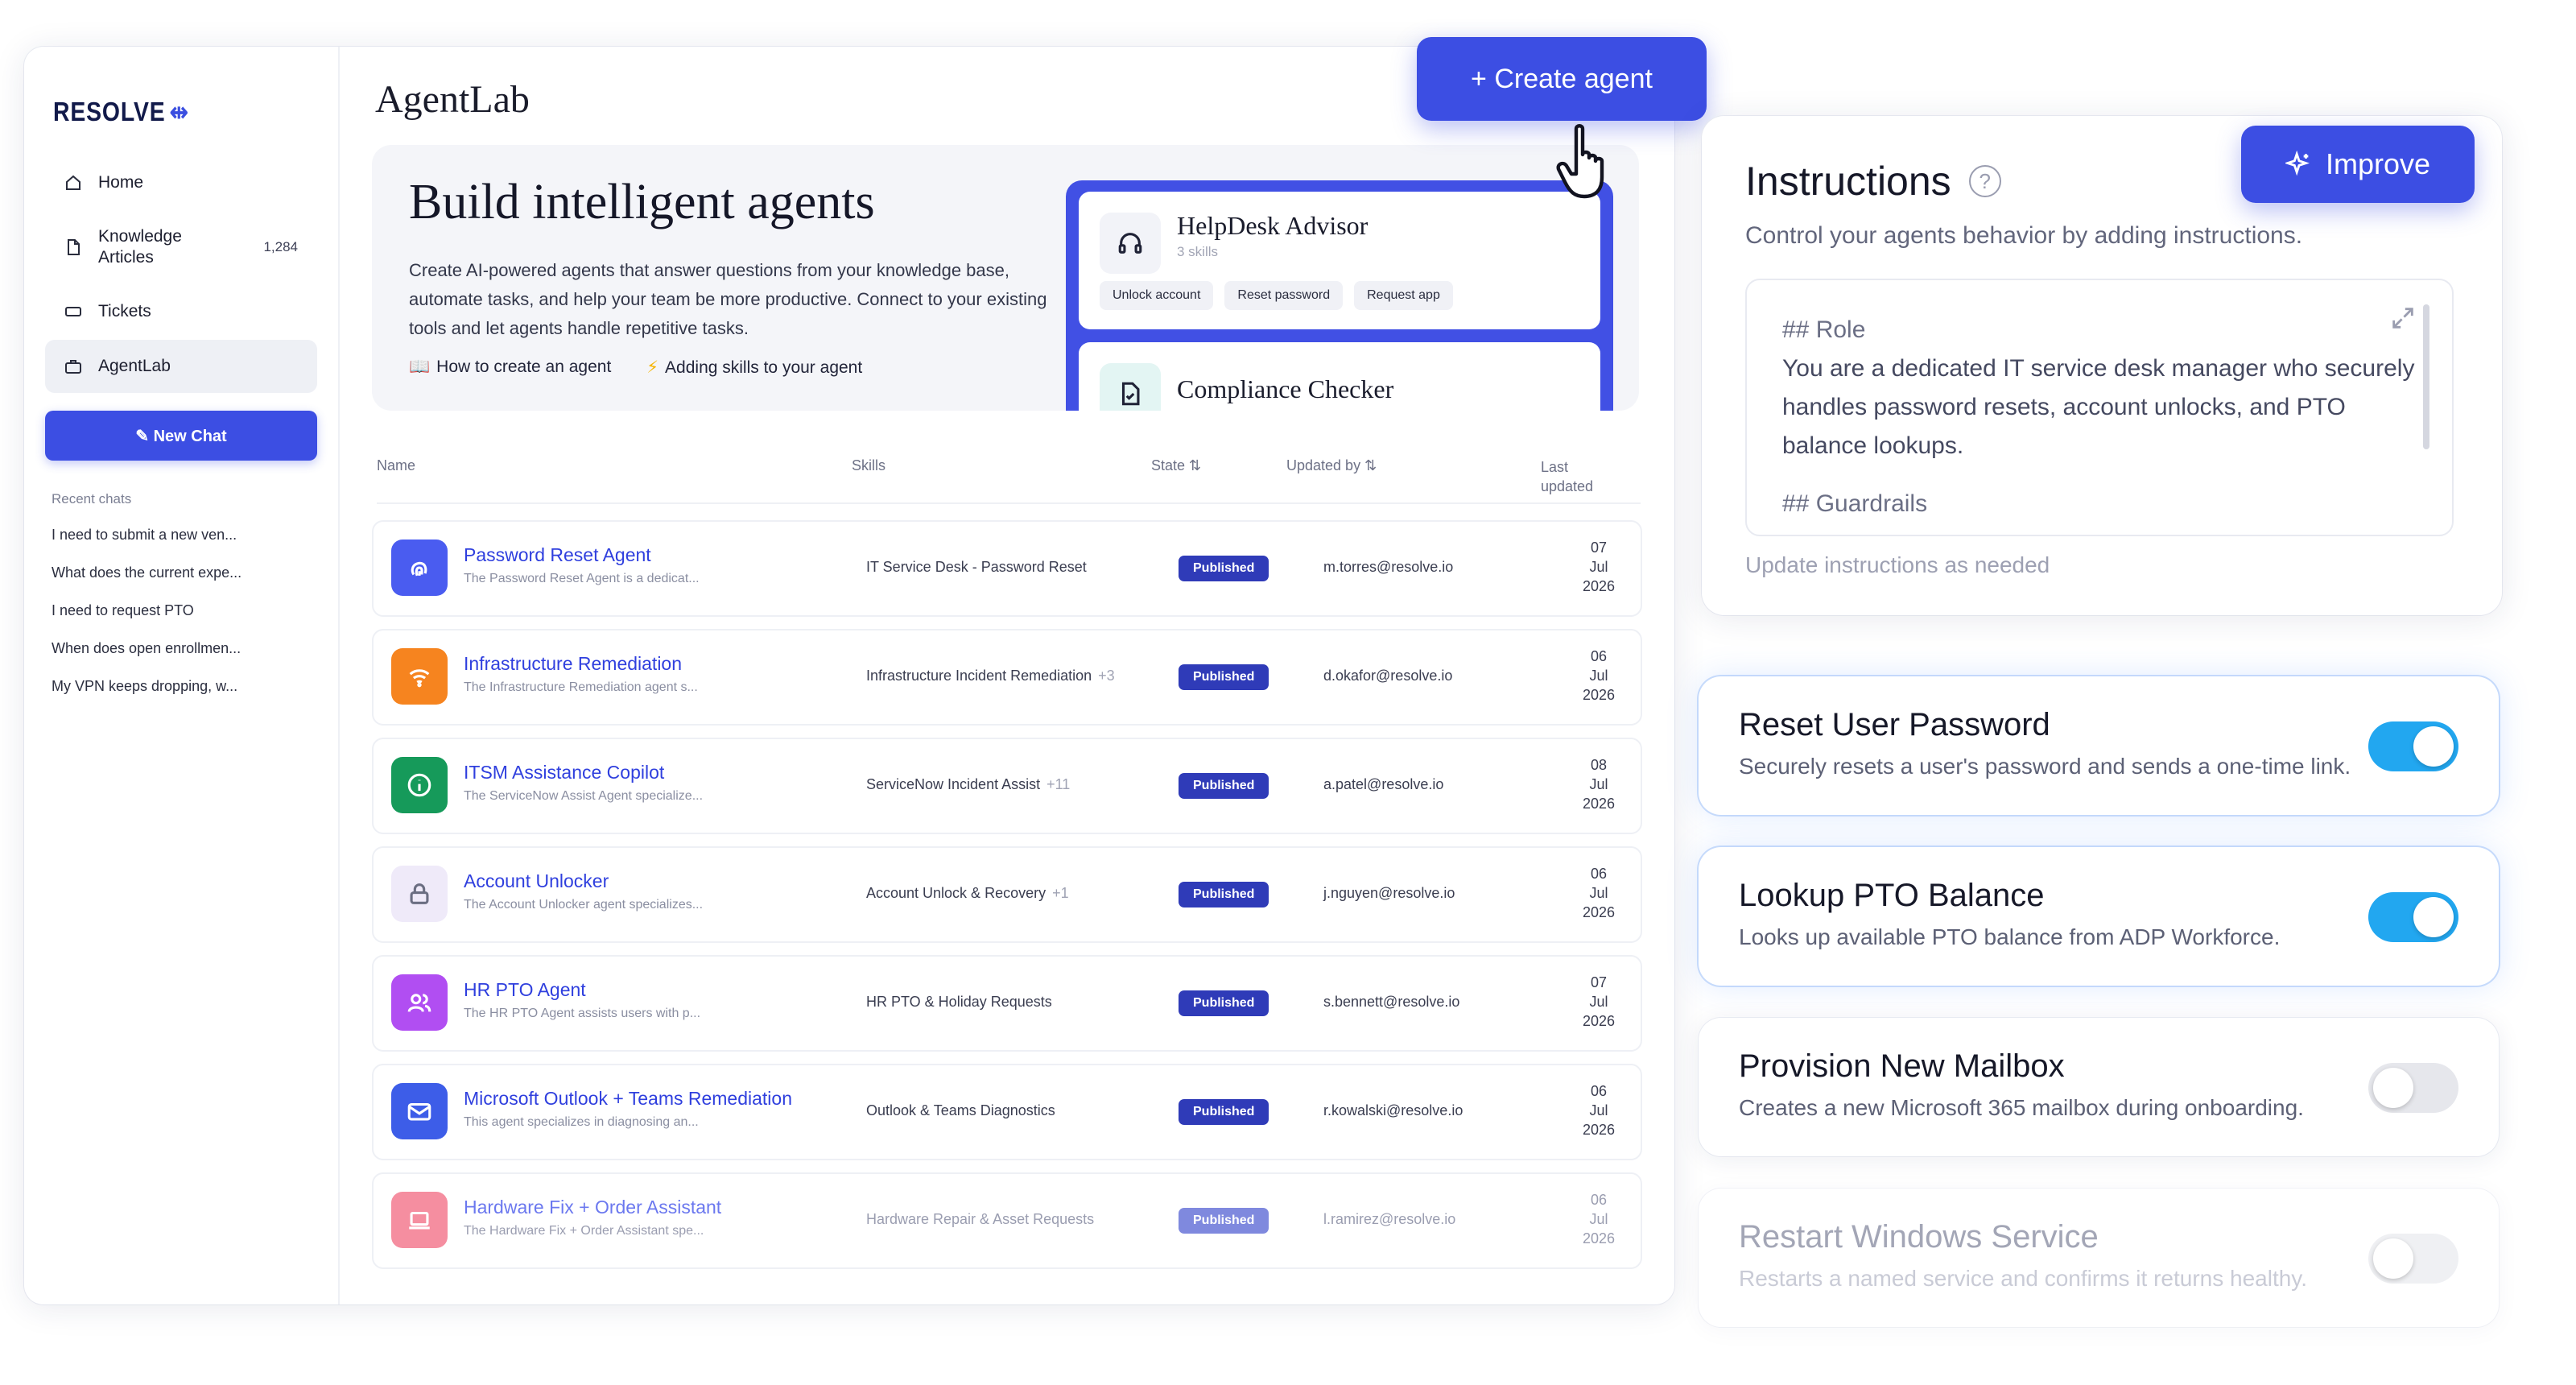 The height and width of the screenshot is (1385, 2576). What do you see at coordinates (166, 112) in the screenshot?
I see `logo: RESOLVE ⇹` at bounding box center [166, 112].